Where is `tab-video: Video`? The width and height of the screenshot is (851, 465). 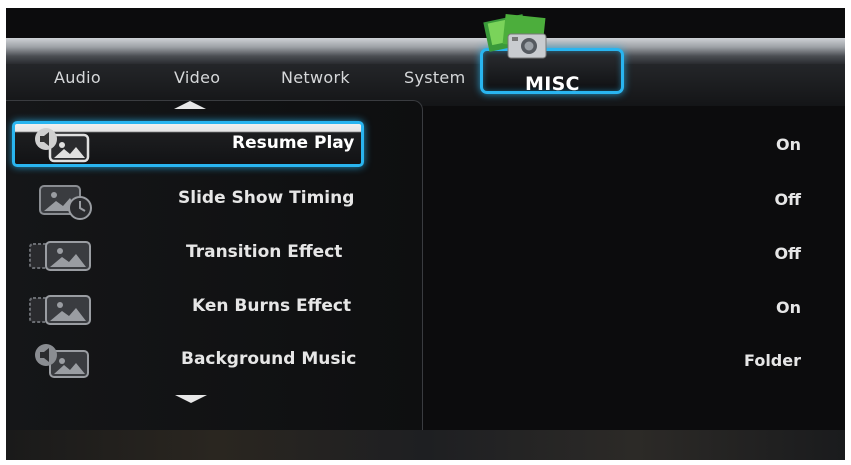
tab-video: Video is located at coordinates (197, 77).